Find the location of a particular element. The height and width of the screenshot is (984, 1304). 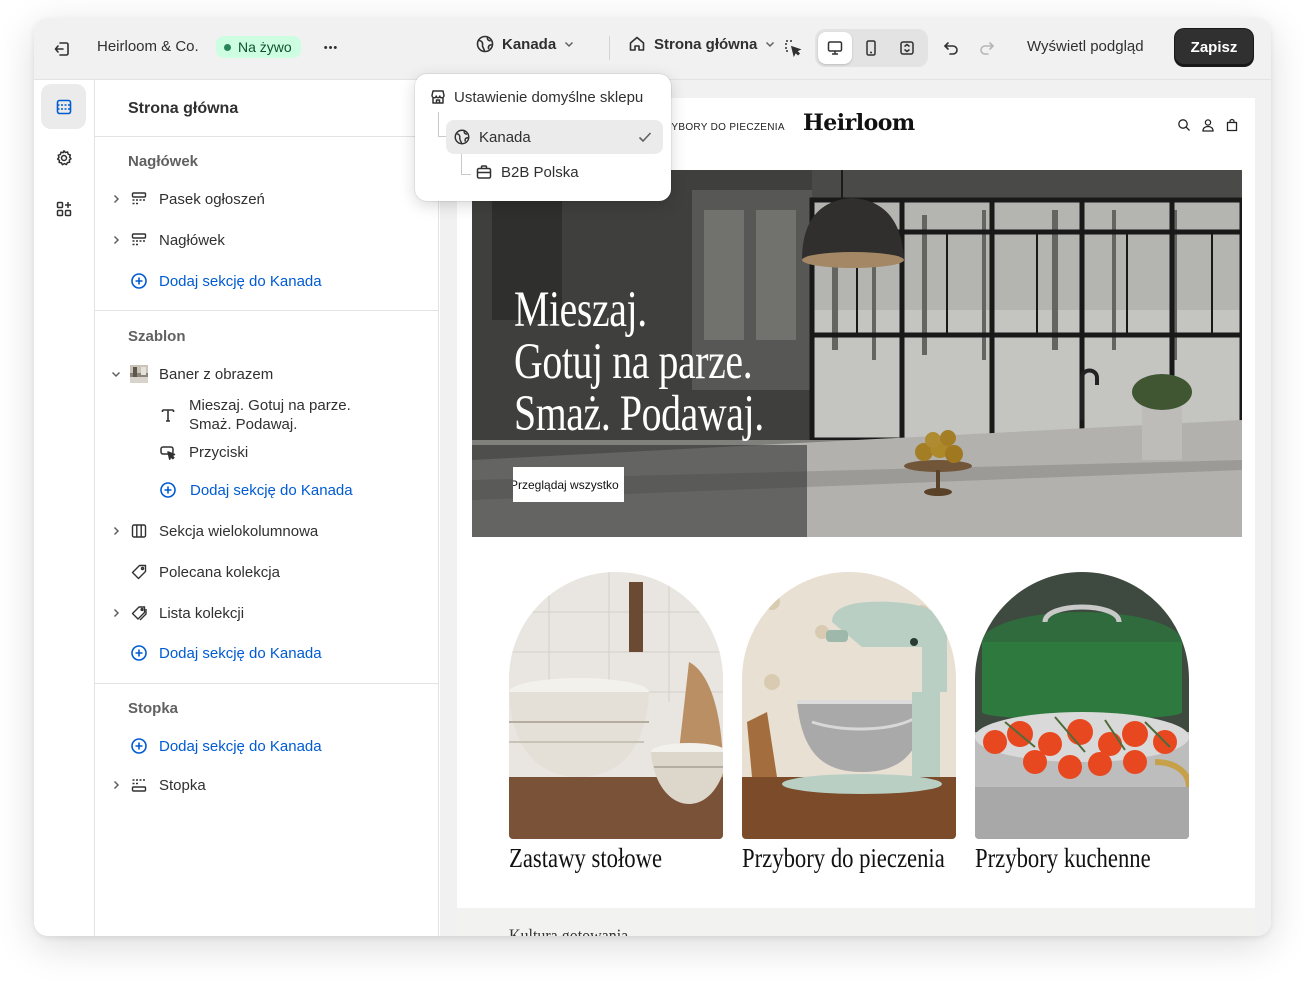

add-section-template-button: Dodaj sekcję do Kanada is located at coordinates (267, 653).